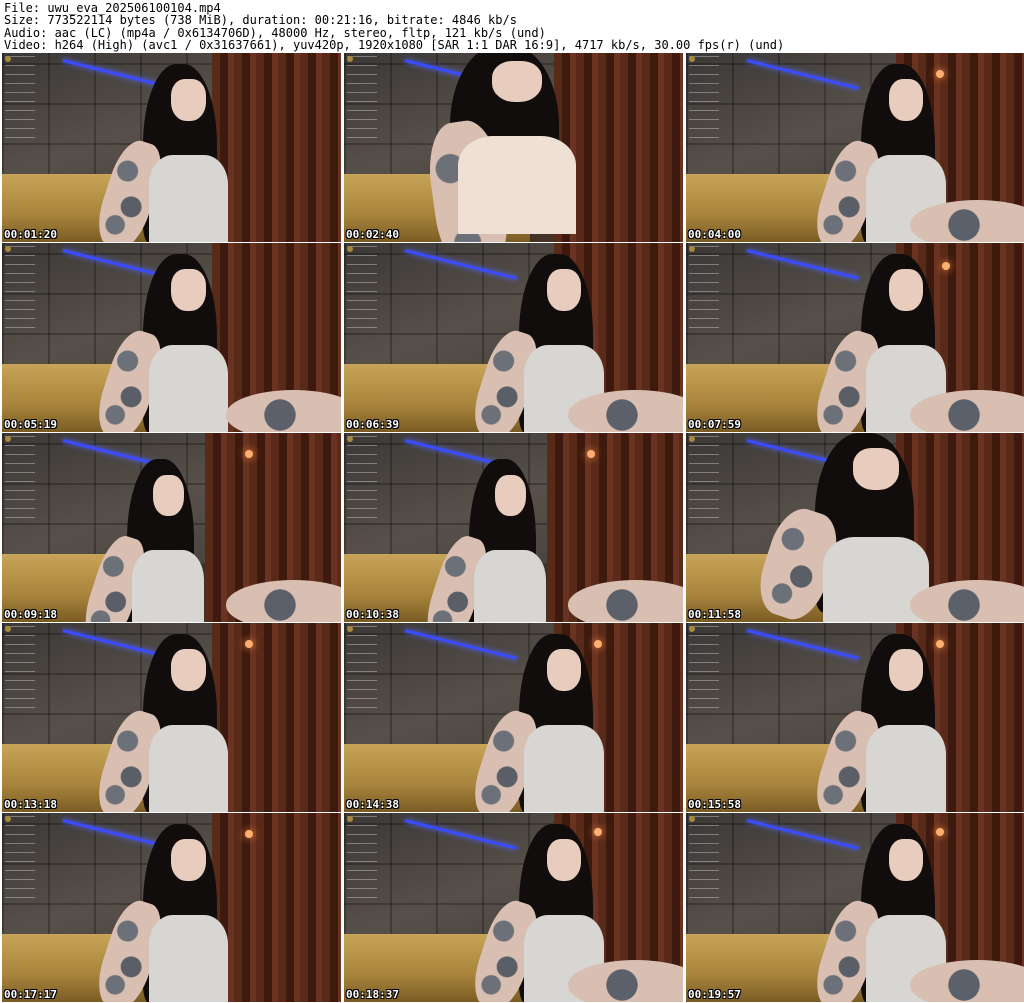 The height and width of the screenshot is (1003, 1024). Describe the element at coordinates (171, 907) in the screenshot. I see `video-frame-thumbnail: 00:17:17` at that location.